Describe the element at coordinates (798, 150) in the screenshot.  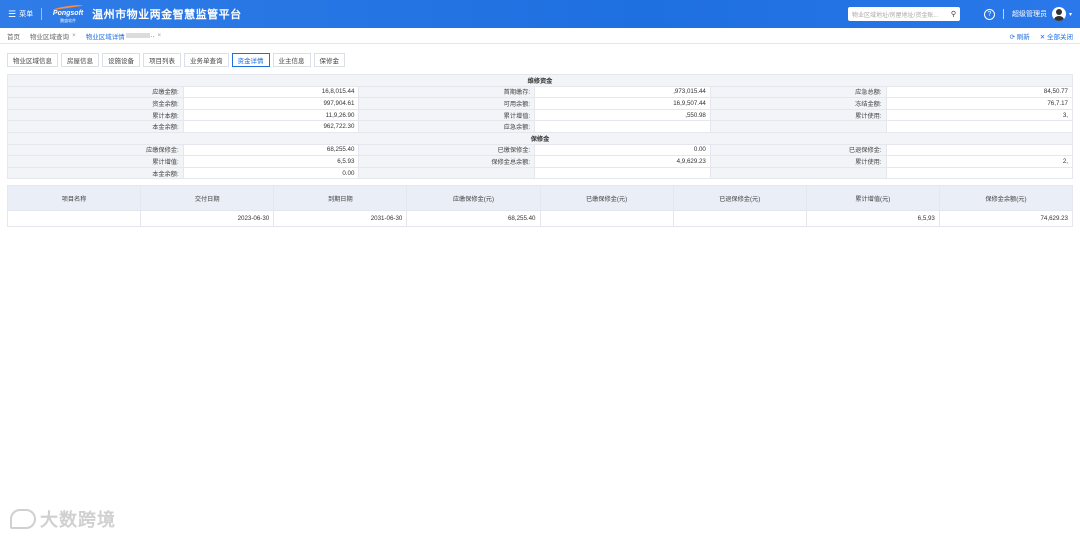
I see `fund-label: 已退保修金:` at that location.